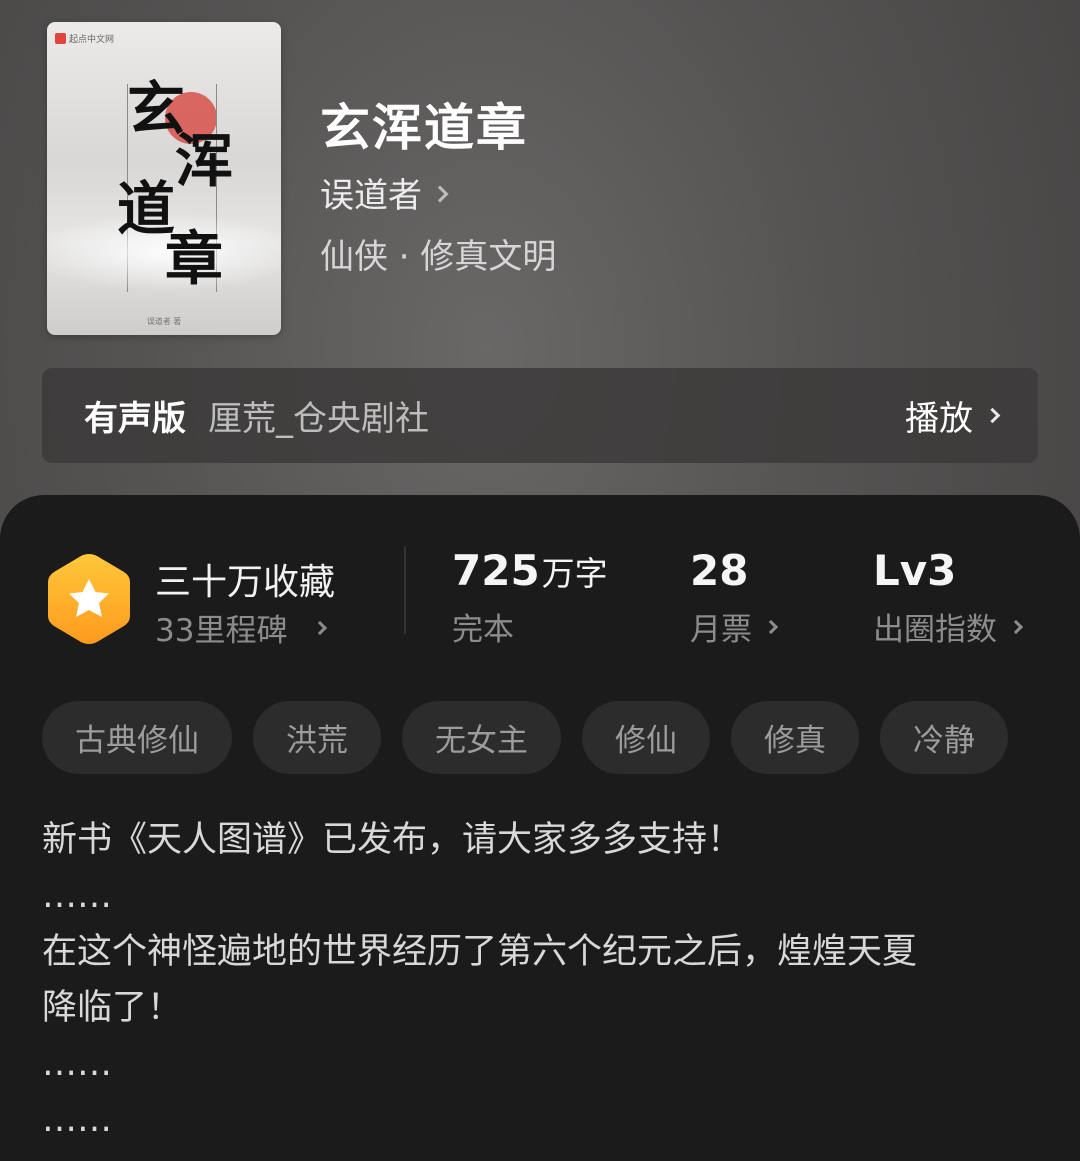 The image size is (1080, 1161). I want to click on star-hexagon-icon, so click(89, 599).